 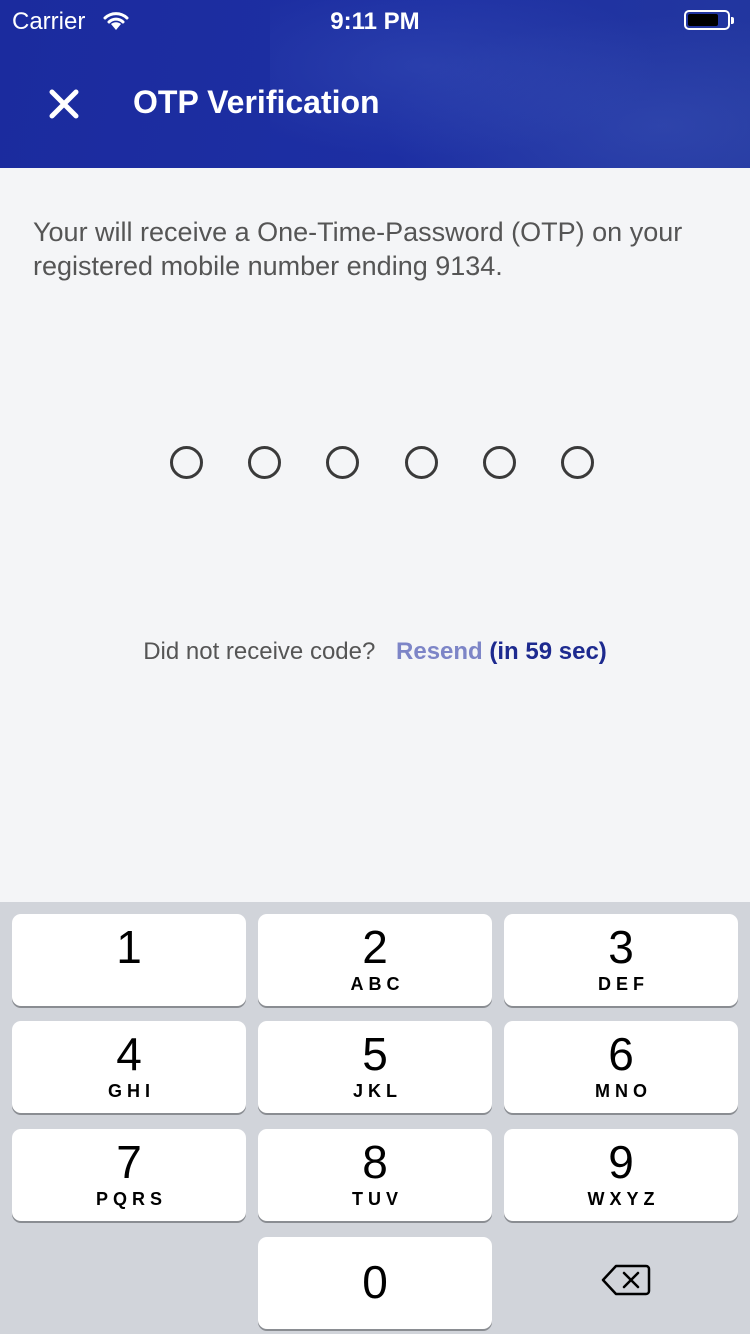 I want to click on key-letters: JKL, so click(x=377, y=1091).